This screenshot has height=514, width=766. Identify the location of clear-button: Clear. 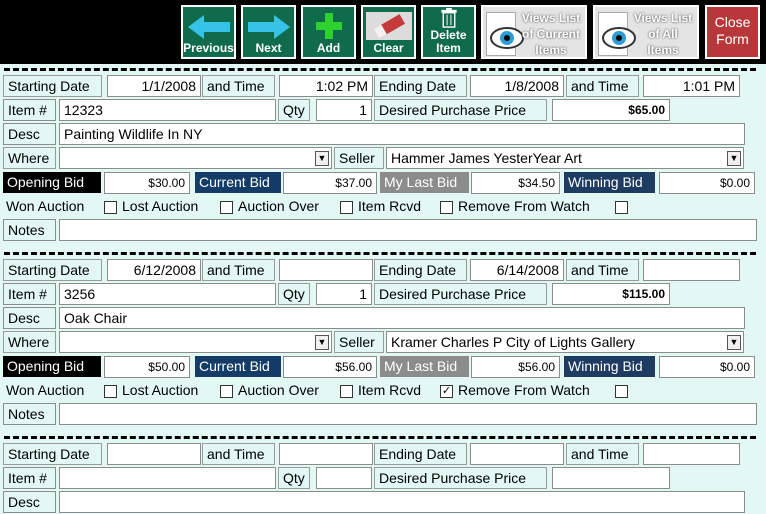
(388, 32).